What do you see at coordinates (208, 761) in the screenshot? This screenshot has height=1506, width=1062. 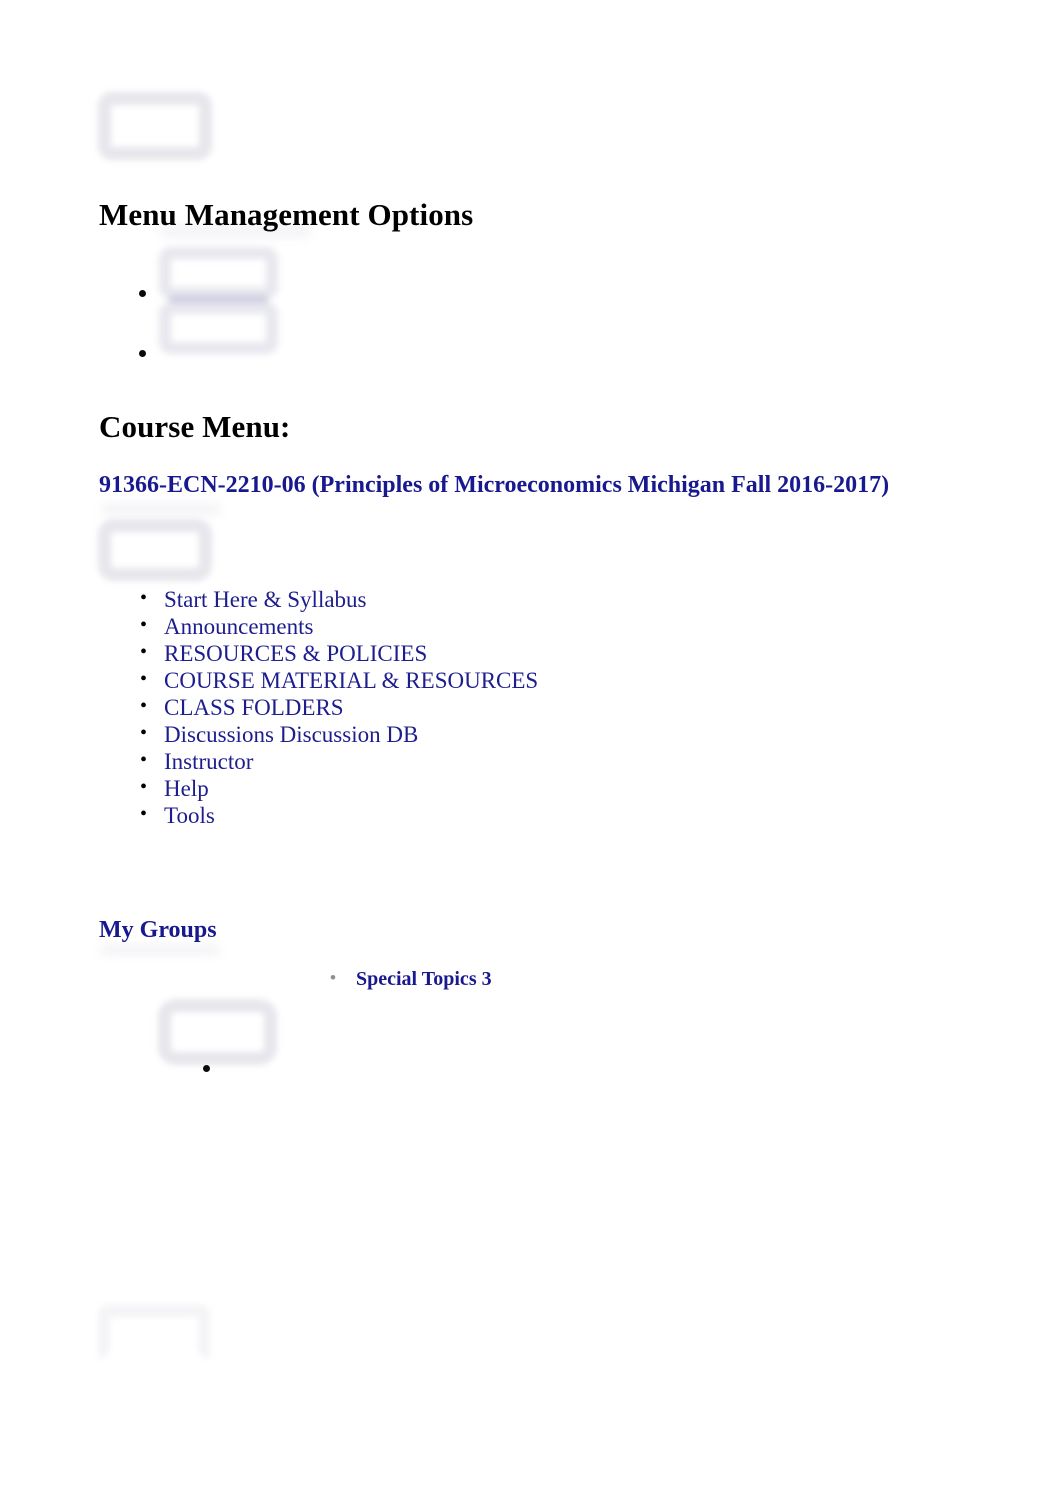 I see `course-menu-item-instructor: Instructor` at bounding box center [208, 761].